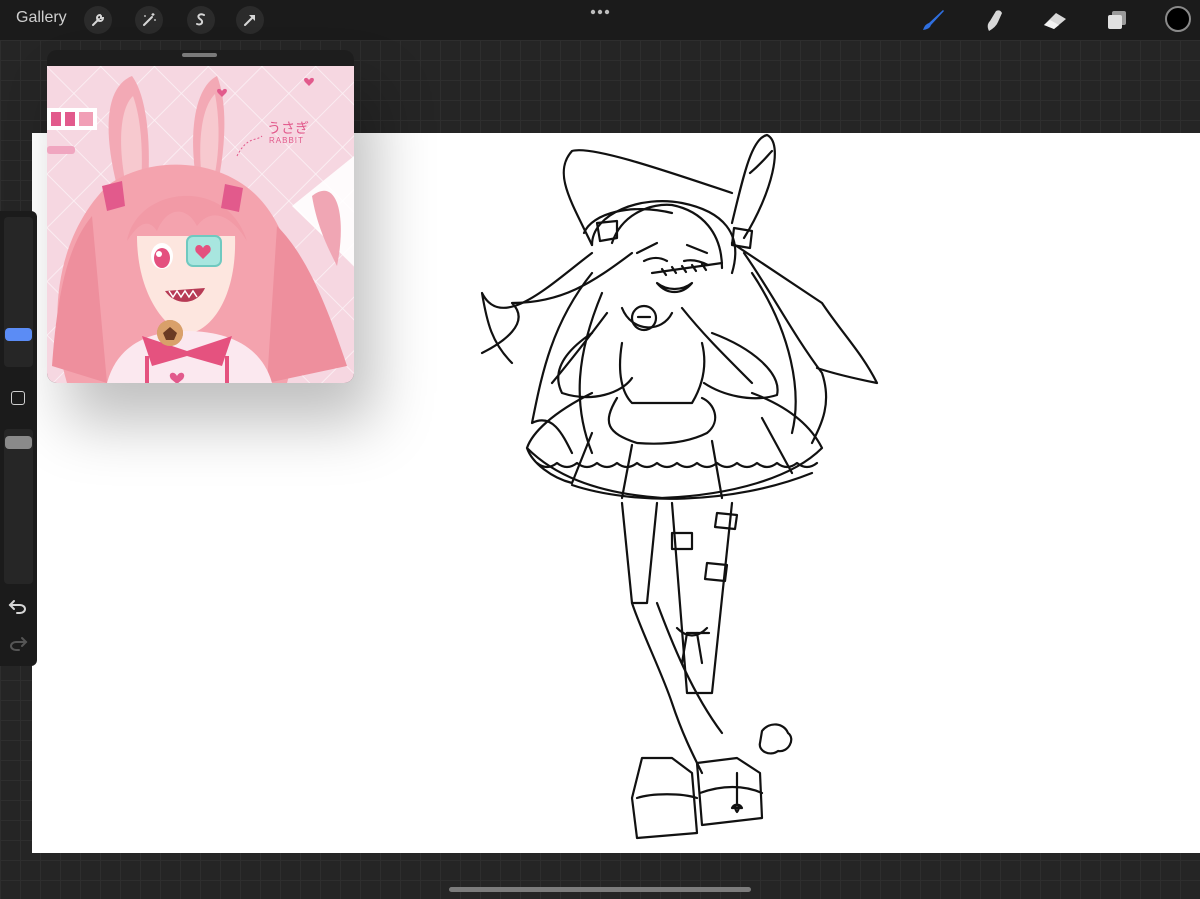 This screenshot has width=1200, height=899. Describe the element at coordinates (41, 18) in the screenshot. I see `gallery-button: Gallery` at that location.